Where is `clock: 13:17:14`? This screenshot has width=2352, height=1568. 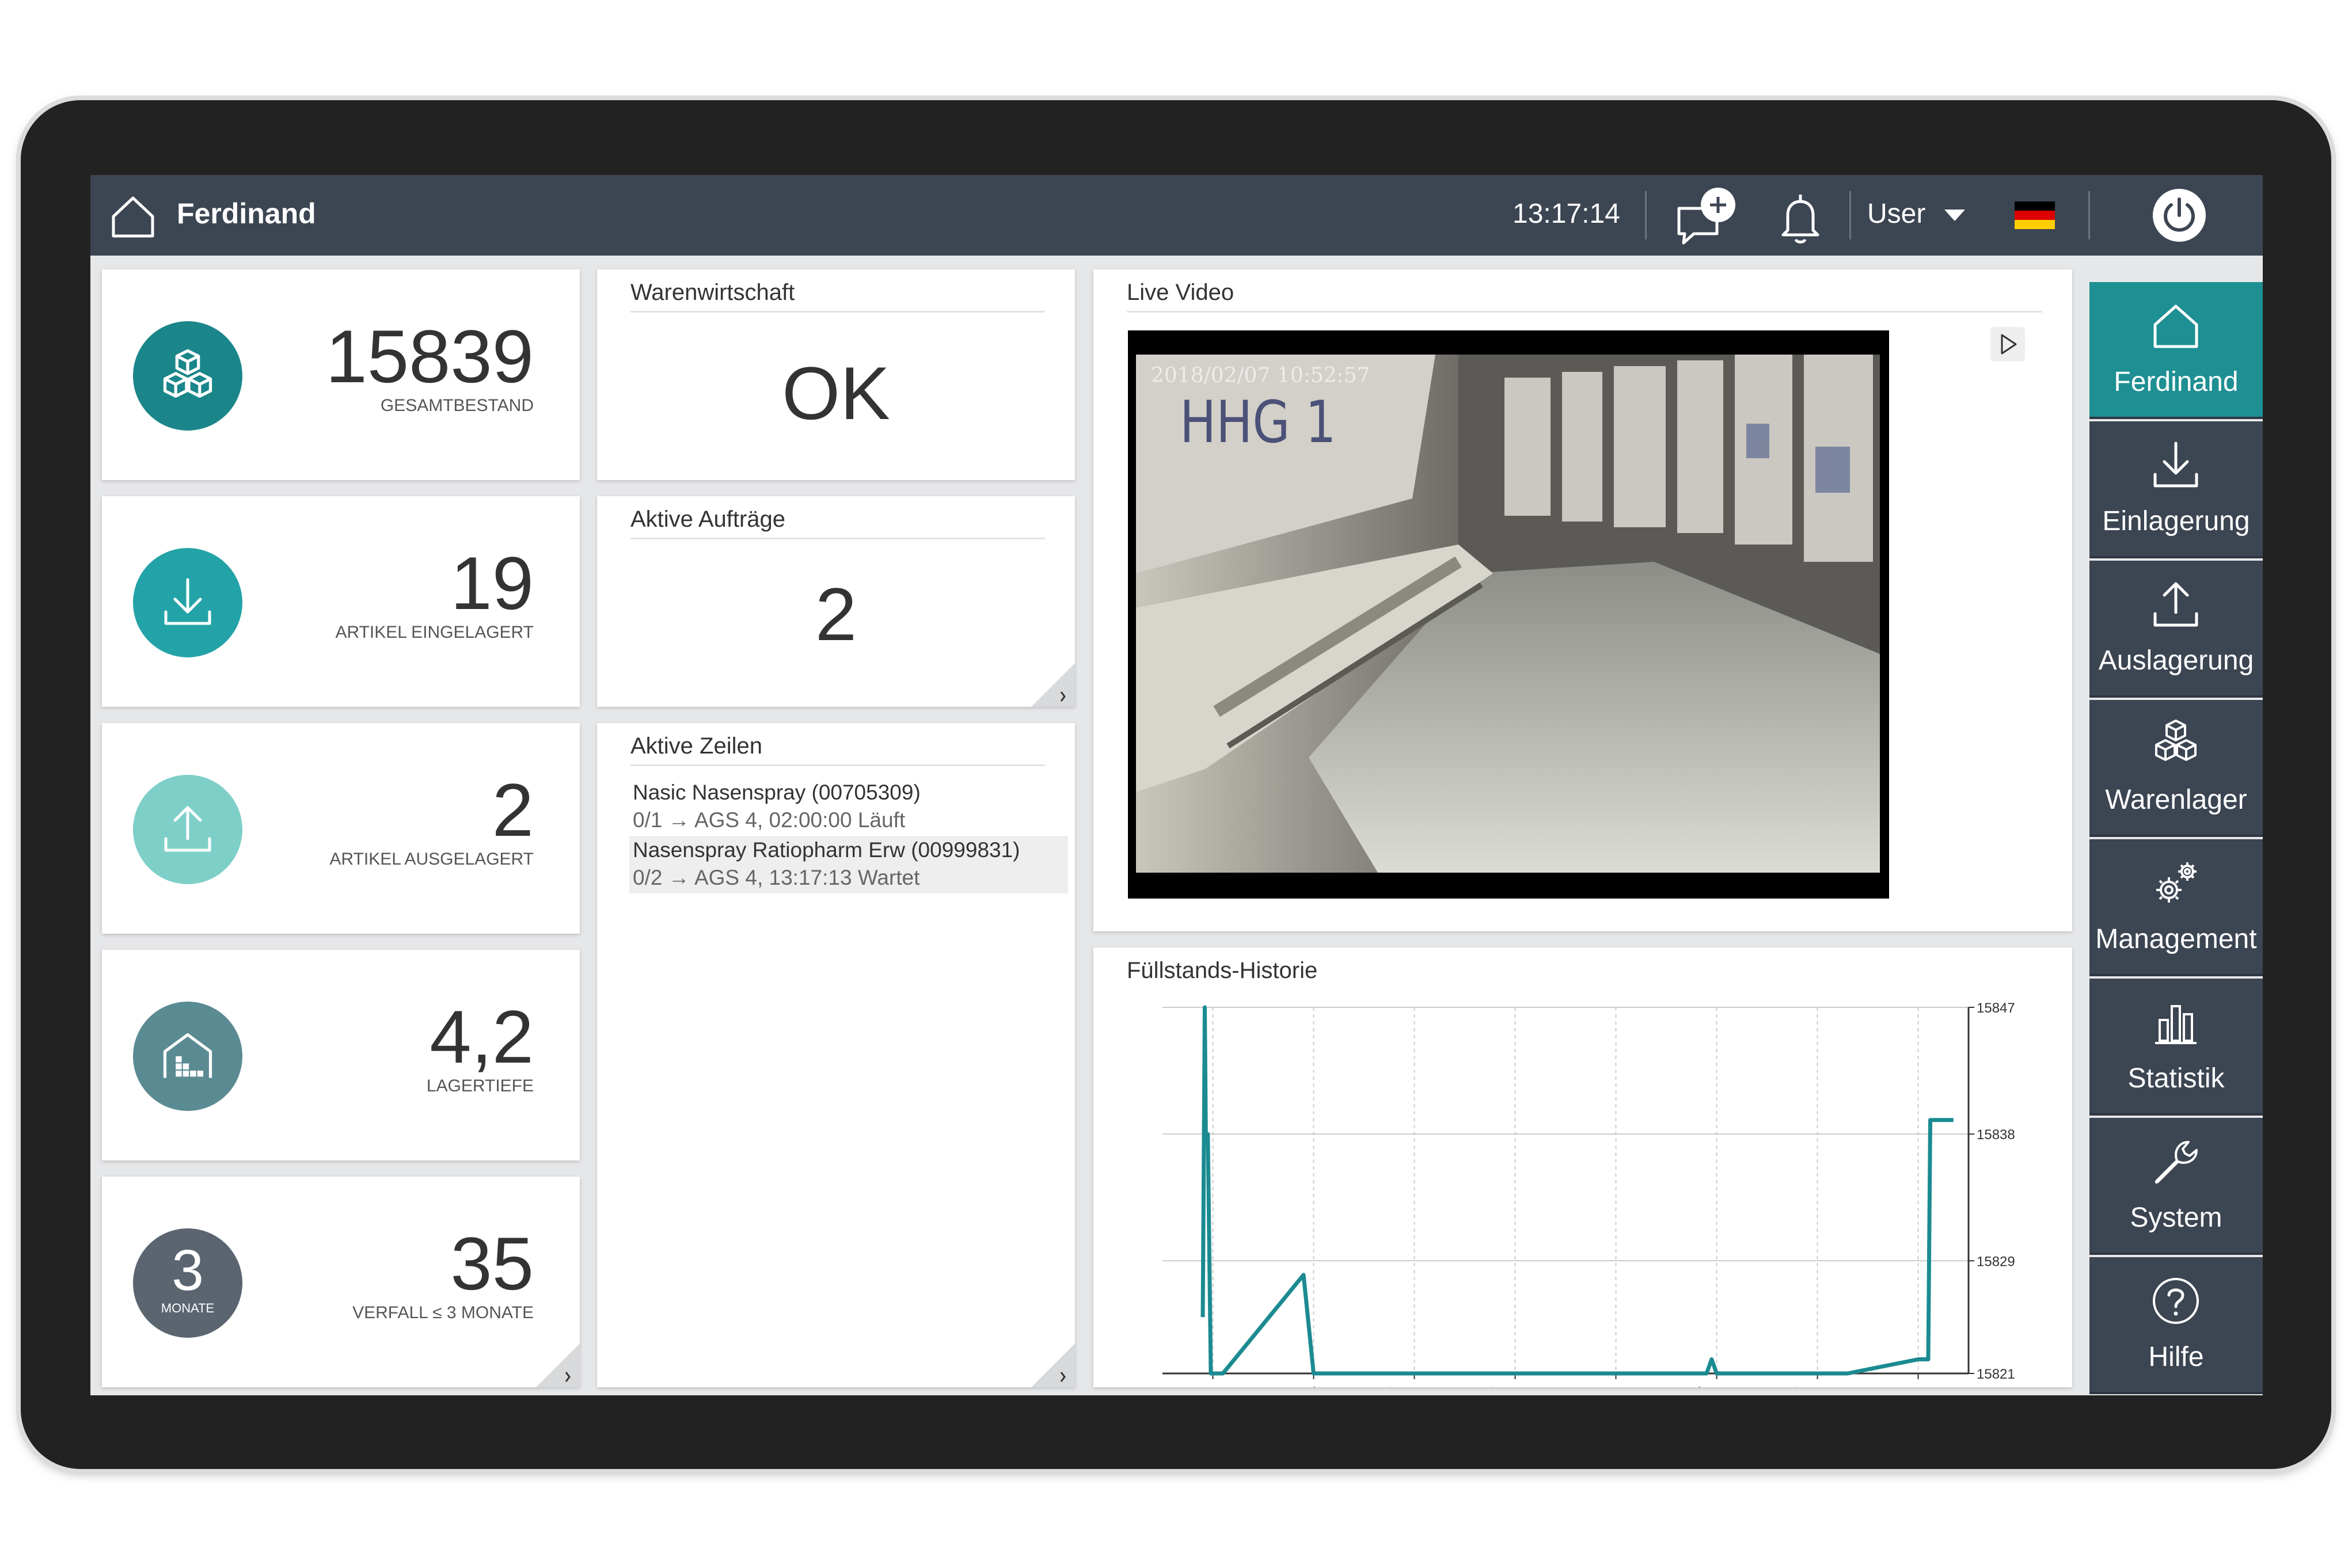
clock: 13:17:14 is located at coordinates (1567, 214).